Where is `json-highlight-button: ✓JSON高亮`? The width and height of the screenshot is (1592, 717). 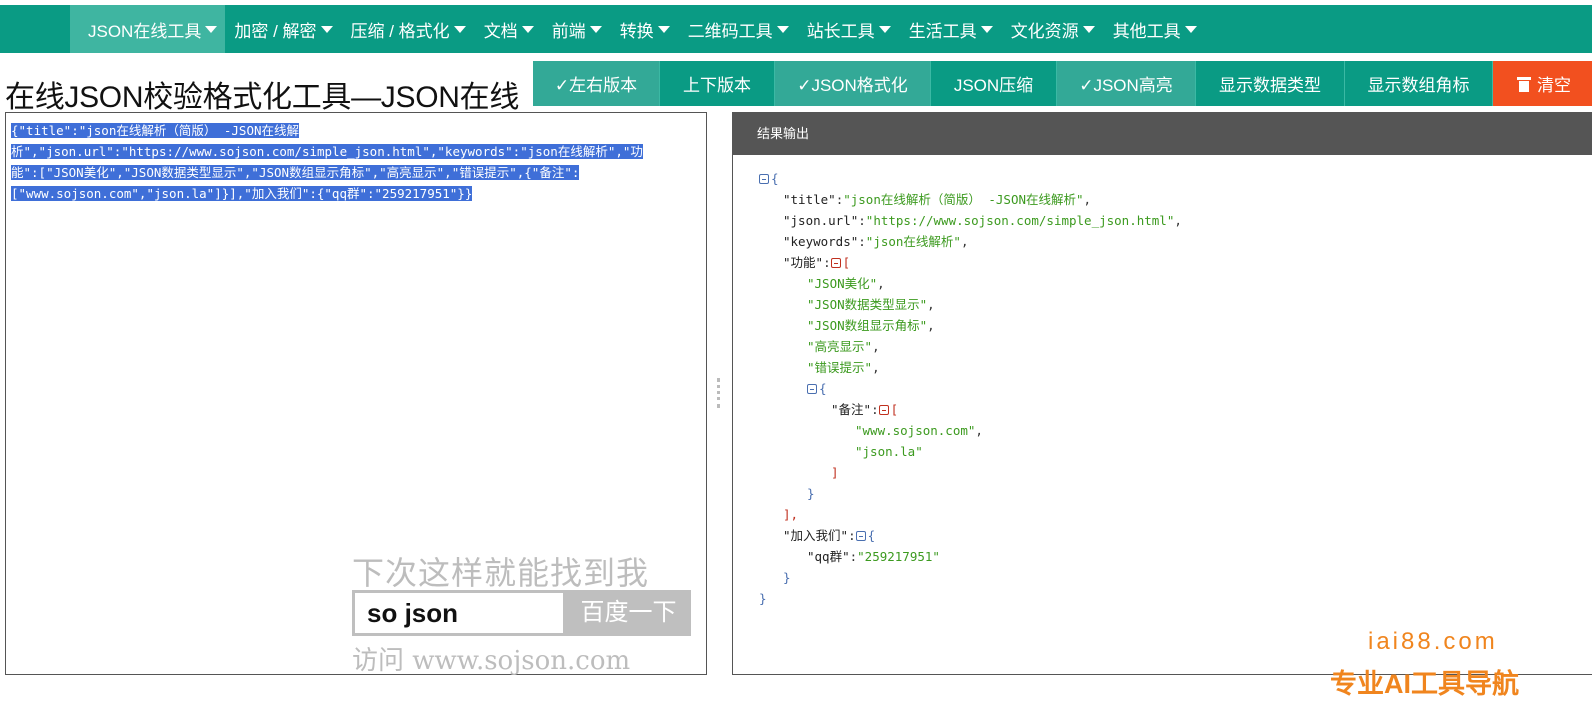
json-highlight-button: ✓JSON高亮 is located at coordinates (1126, 83).